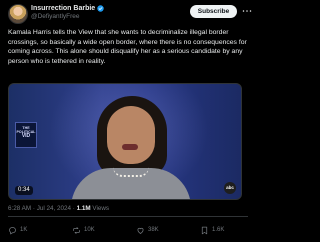 This screenshot has height=242, width=320. I want to click on logo-line-3: VID, so click(26, 136).